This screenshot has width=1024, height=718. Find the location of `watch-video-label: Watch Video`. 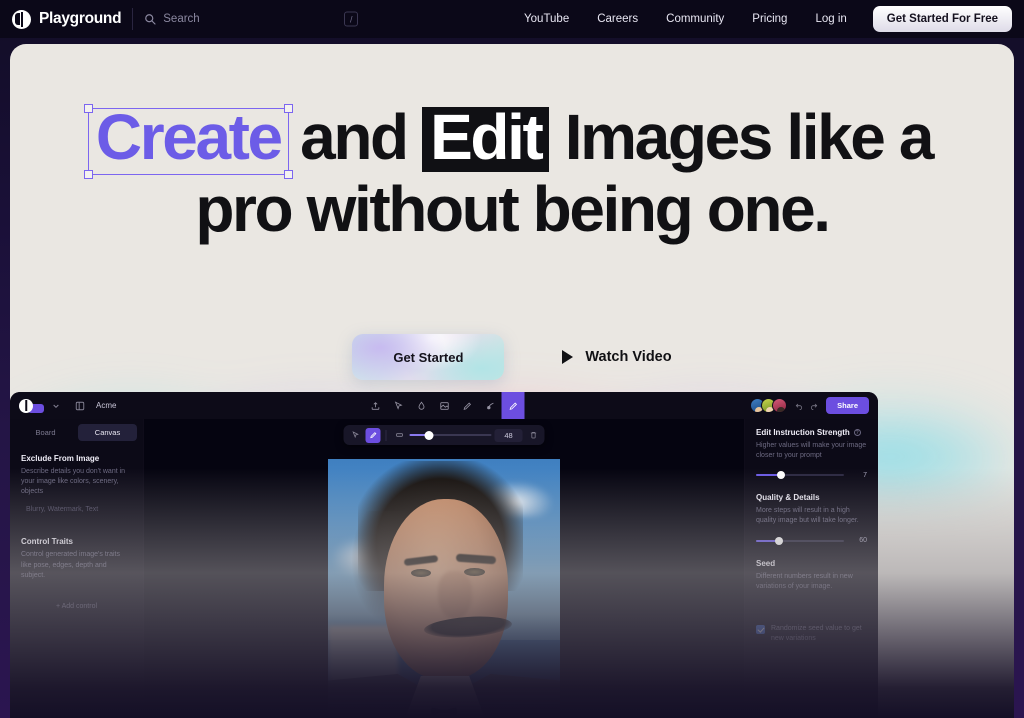

watch-video-label: Watch Video is located at coordinates (628, 357).